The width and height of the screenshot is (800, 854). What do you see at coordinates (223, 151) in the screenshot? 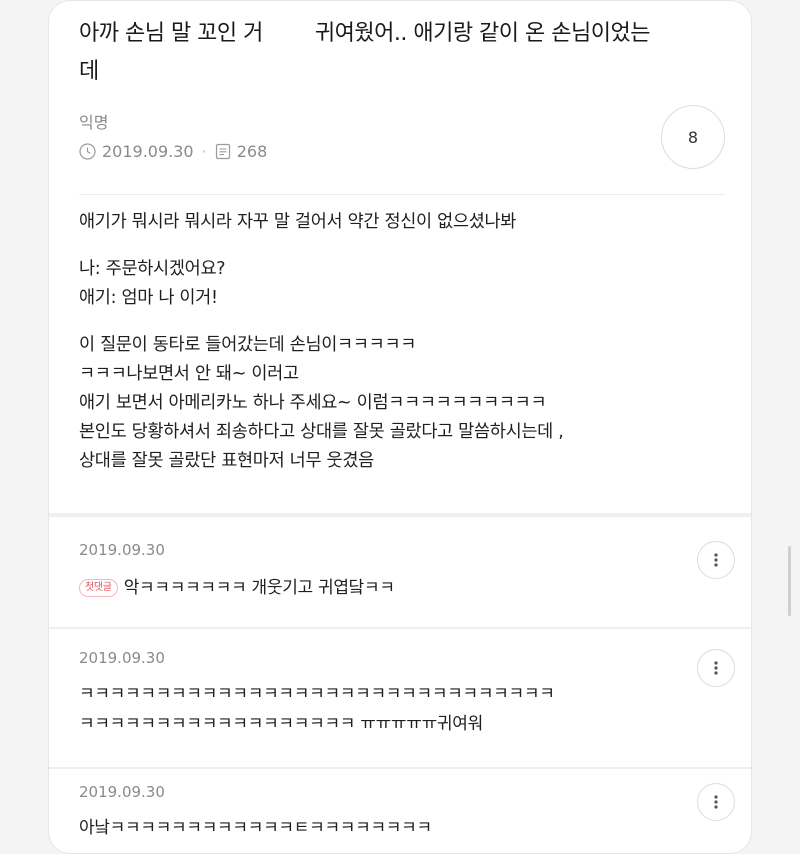
I see `document-icon` at bounding box center [223, 151].